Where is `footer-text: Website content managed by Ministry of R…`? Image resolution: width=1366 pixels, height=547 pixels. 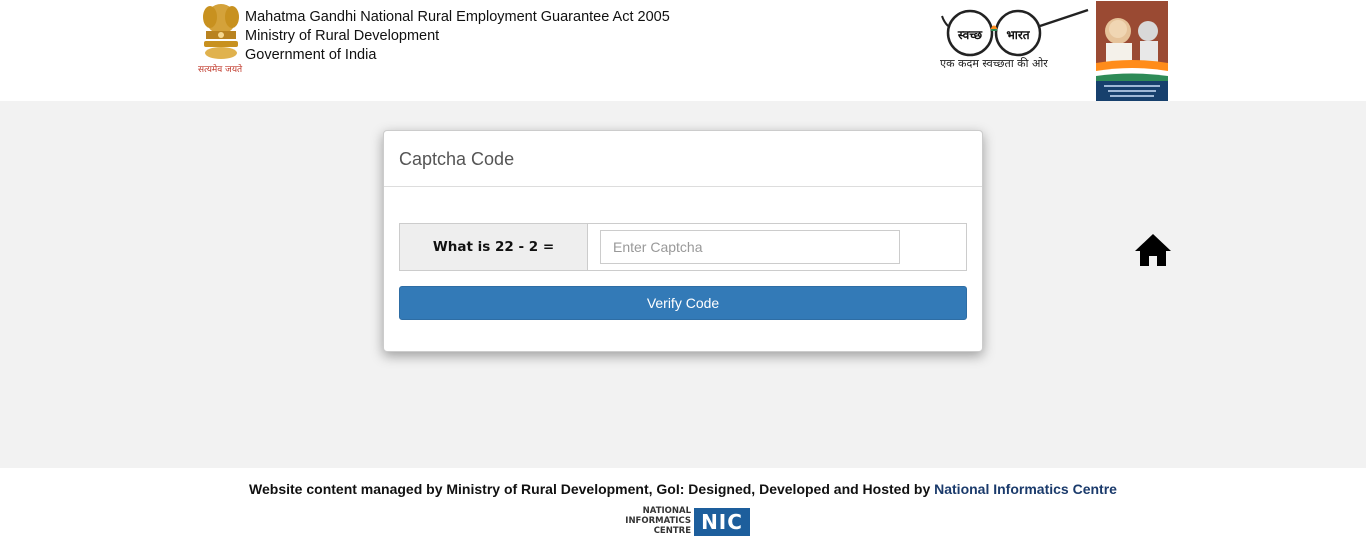
footer-text: Website content managed by Ministry of R… is located at coordinates (592, 489).